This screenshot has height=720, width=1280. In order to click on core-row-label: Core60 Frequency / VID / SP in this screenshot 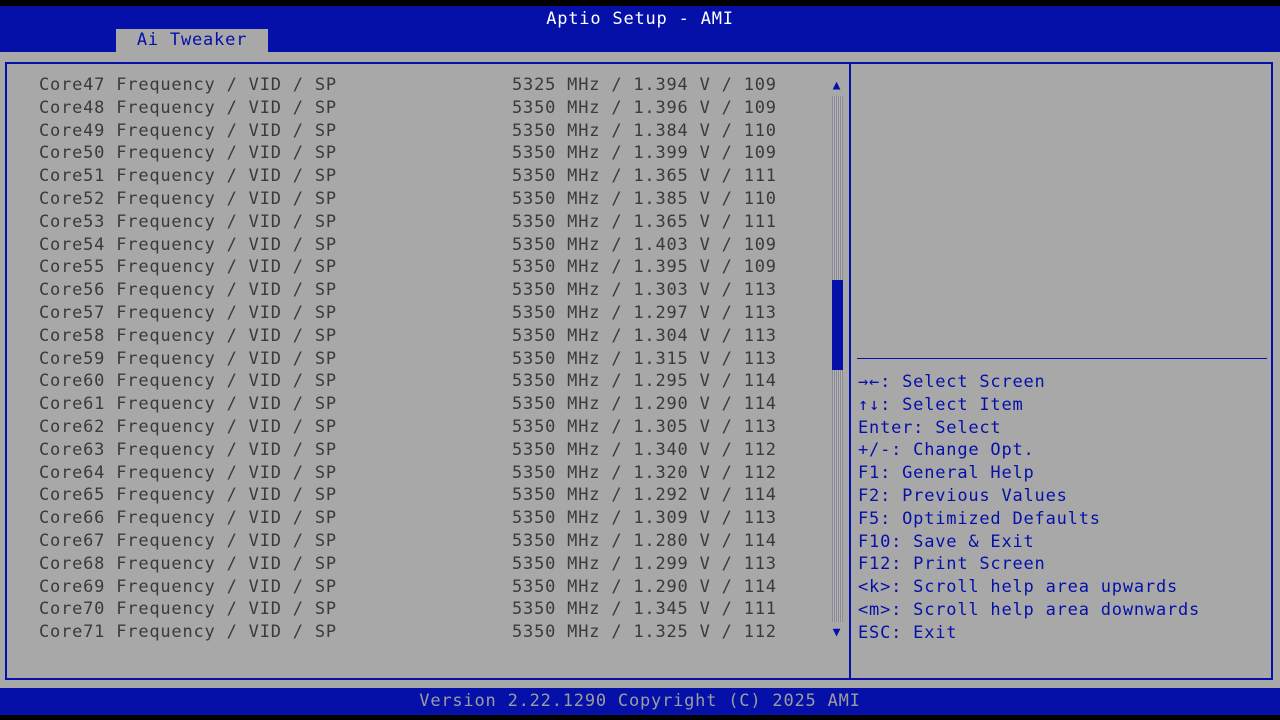, I will do `click(188, 381)`.